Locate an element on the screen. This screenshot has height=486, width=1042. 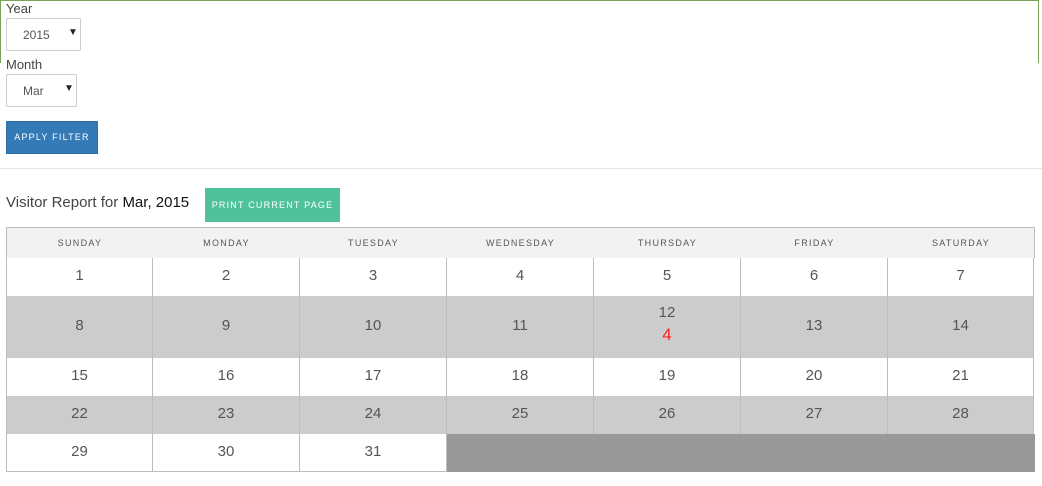
calendar-day-cell: 7 is located at coordinates (961, 277).